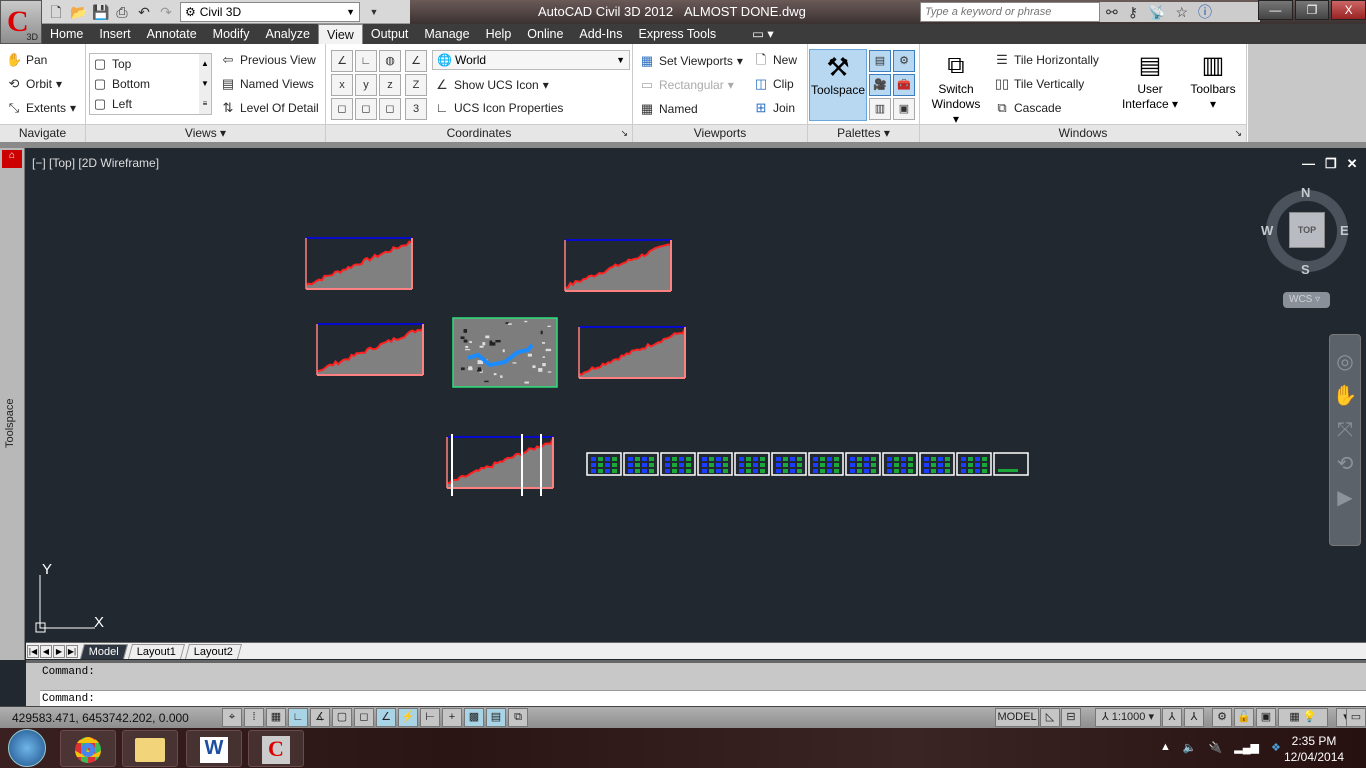 The width and height of the screenshot is (1366, 768). What do you see at coordinates (1267, 230) in the screenshot?
I see `compass-west: W` at bounding box center [1267, 230].